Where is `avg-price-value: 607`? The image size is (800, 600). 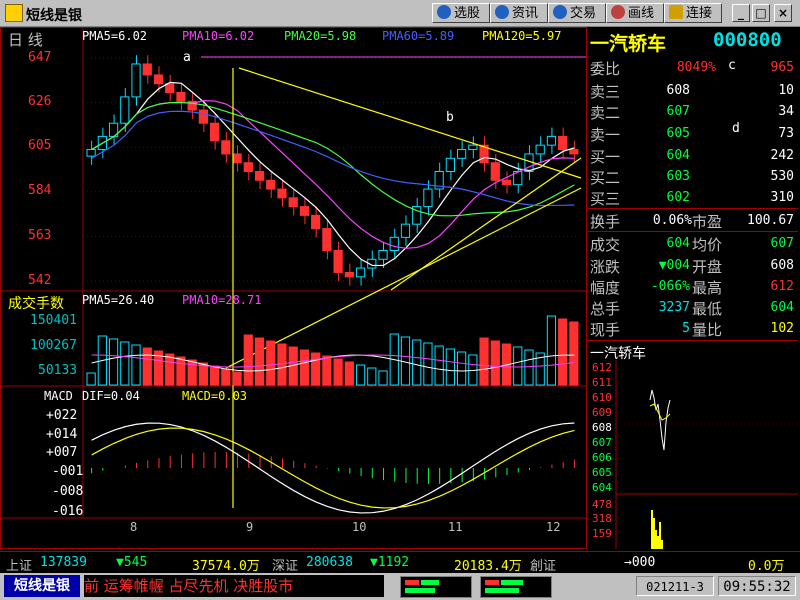 avg-price-value: 607 is located at coordinates (782, 243).